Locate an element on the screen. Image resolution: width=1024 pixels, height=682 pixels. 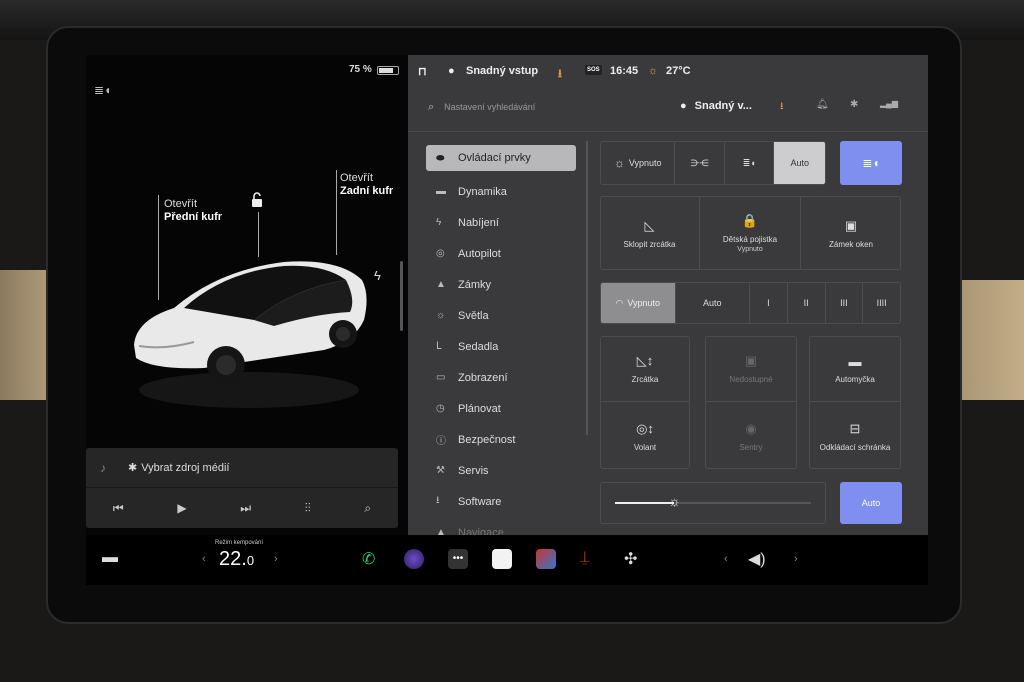
tile-label: Dětská pojistka is located at coordinates (750, 239).